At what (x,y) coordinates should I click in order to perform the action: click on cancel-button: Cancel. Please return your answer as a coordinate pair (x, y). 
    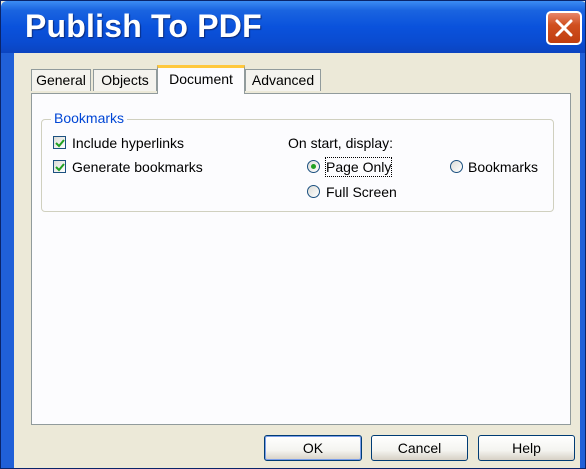
    Looking at the image, I should click on (419, 448).